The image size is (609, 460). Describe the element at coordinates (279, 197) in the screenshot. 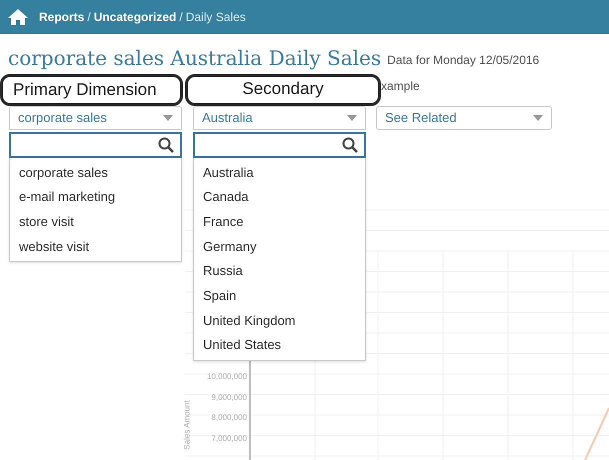

I see `dropdown-option: Canada` at that location.